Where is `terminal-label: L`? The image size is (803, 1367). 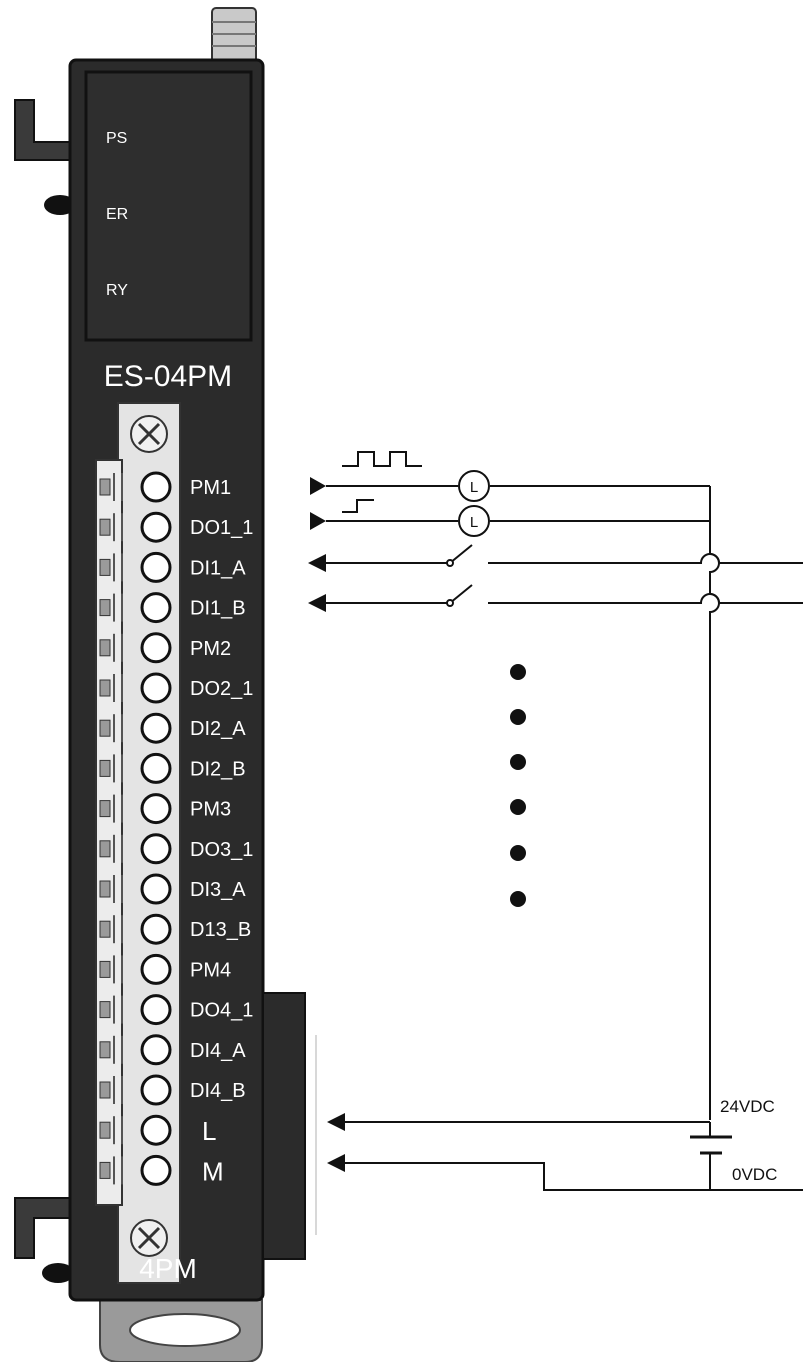
terminal-label: L is located at coordinates (209, 1131).